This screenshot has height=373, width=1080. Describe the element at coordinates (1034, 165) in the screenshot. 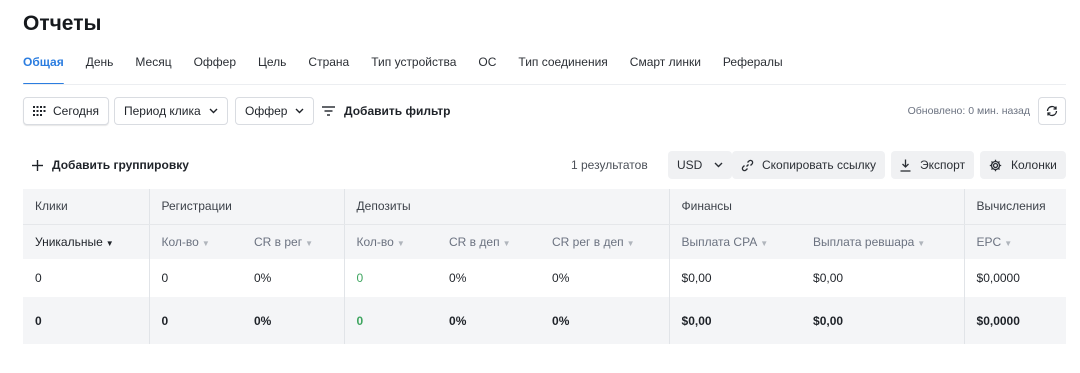

I see `columns-label: Колонки` at that location.